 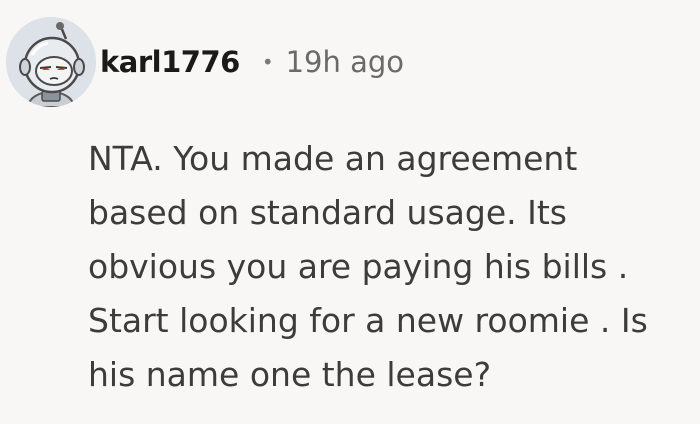 What do you see at coordinates (170, 62) in the screenshot?
I see `comment-author: karl1776` at bounding box center [170, 62].